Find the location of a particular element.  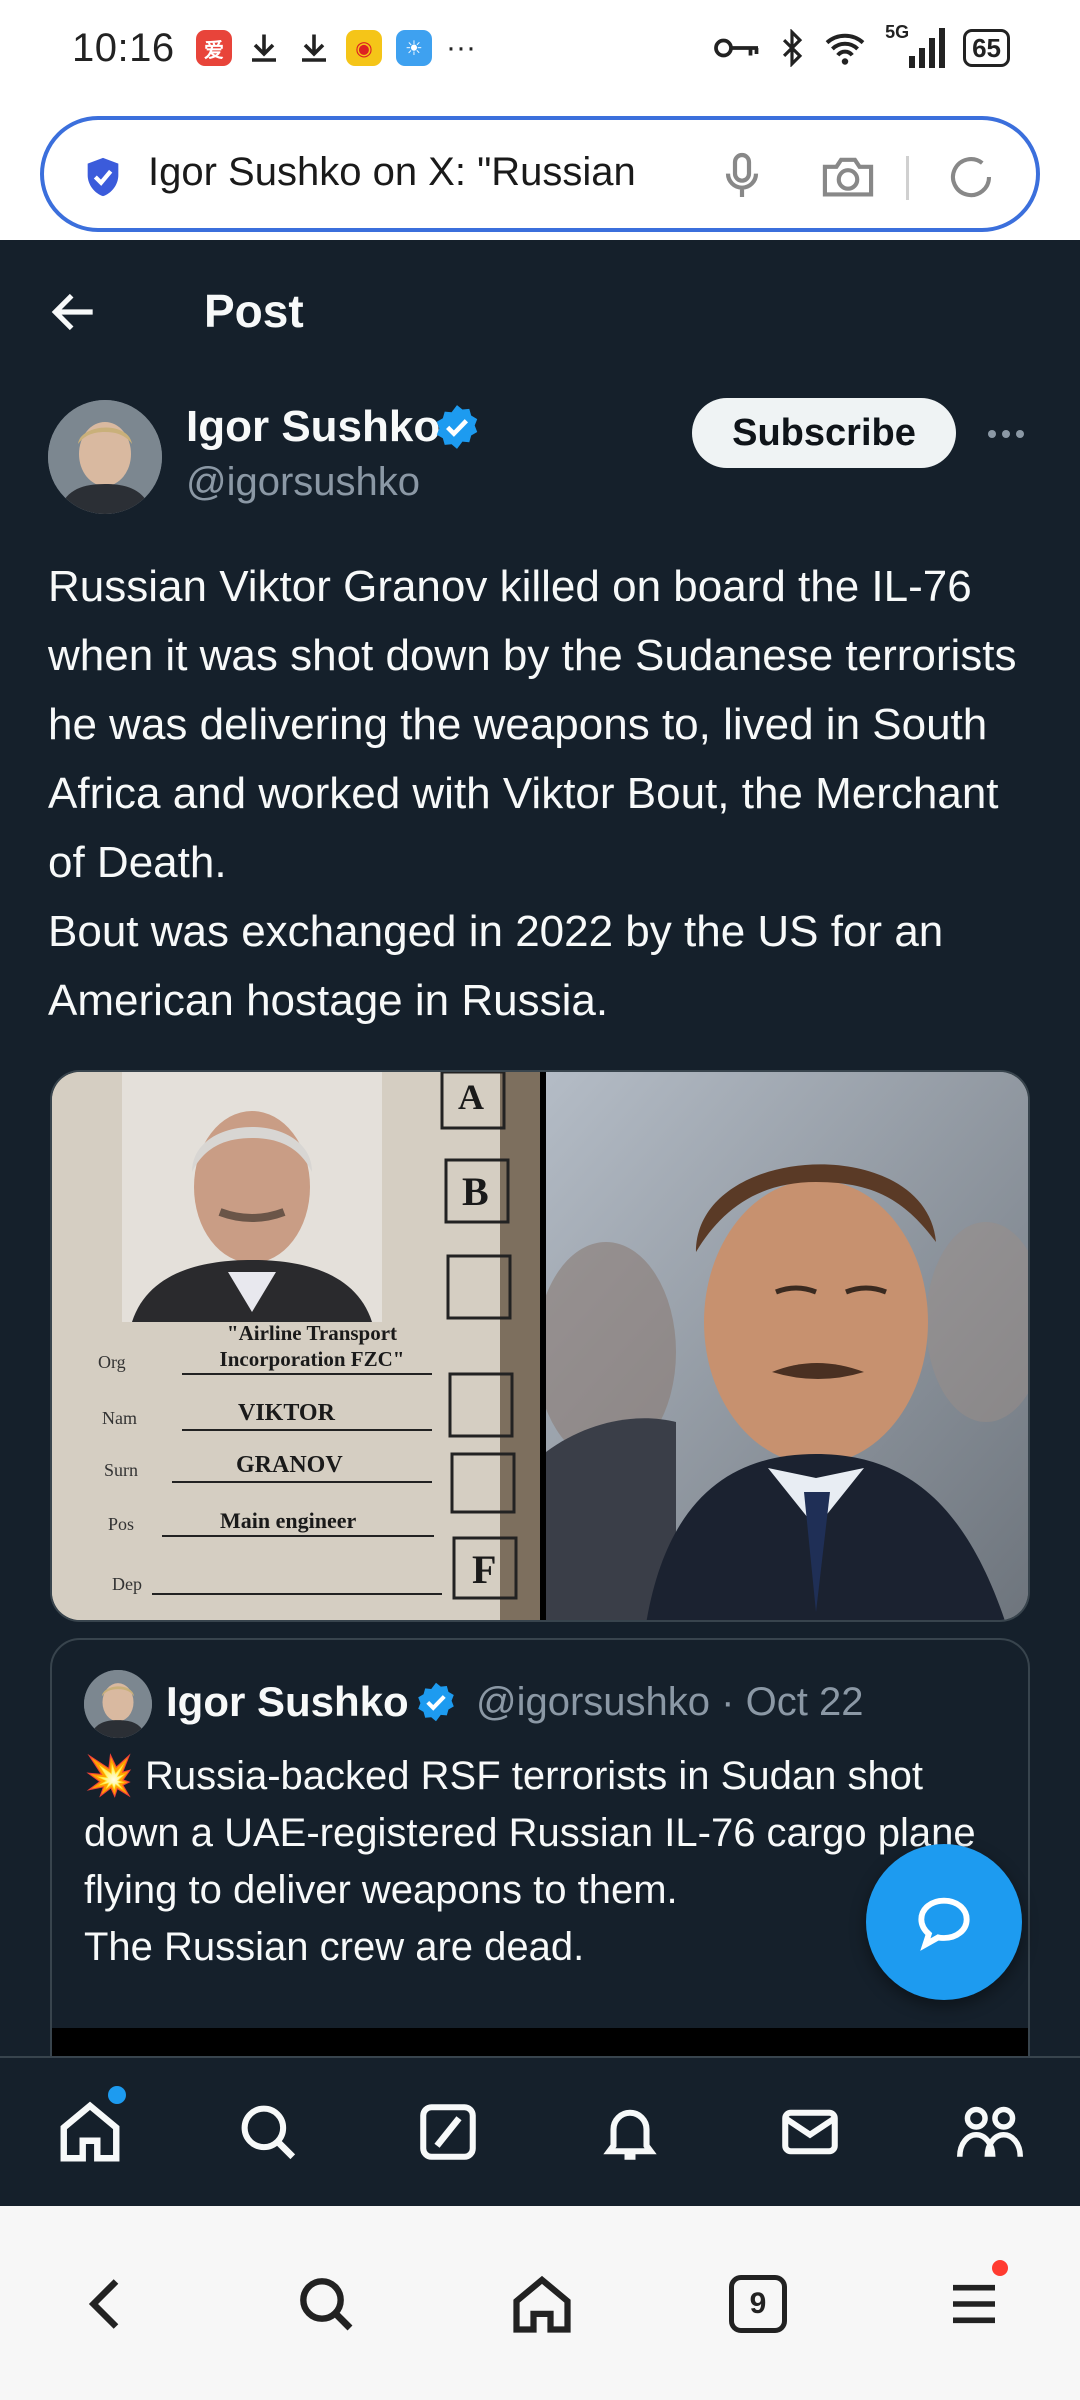

weibo-icon: ◉ is located at coordinates (364, 48).